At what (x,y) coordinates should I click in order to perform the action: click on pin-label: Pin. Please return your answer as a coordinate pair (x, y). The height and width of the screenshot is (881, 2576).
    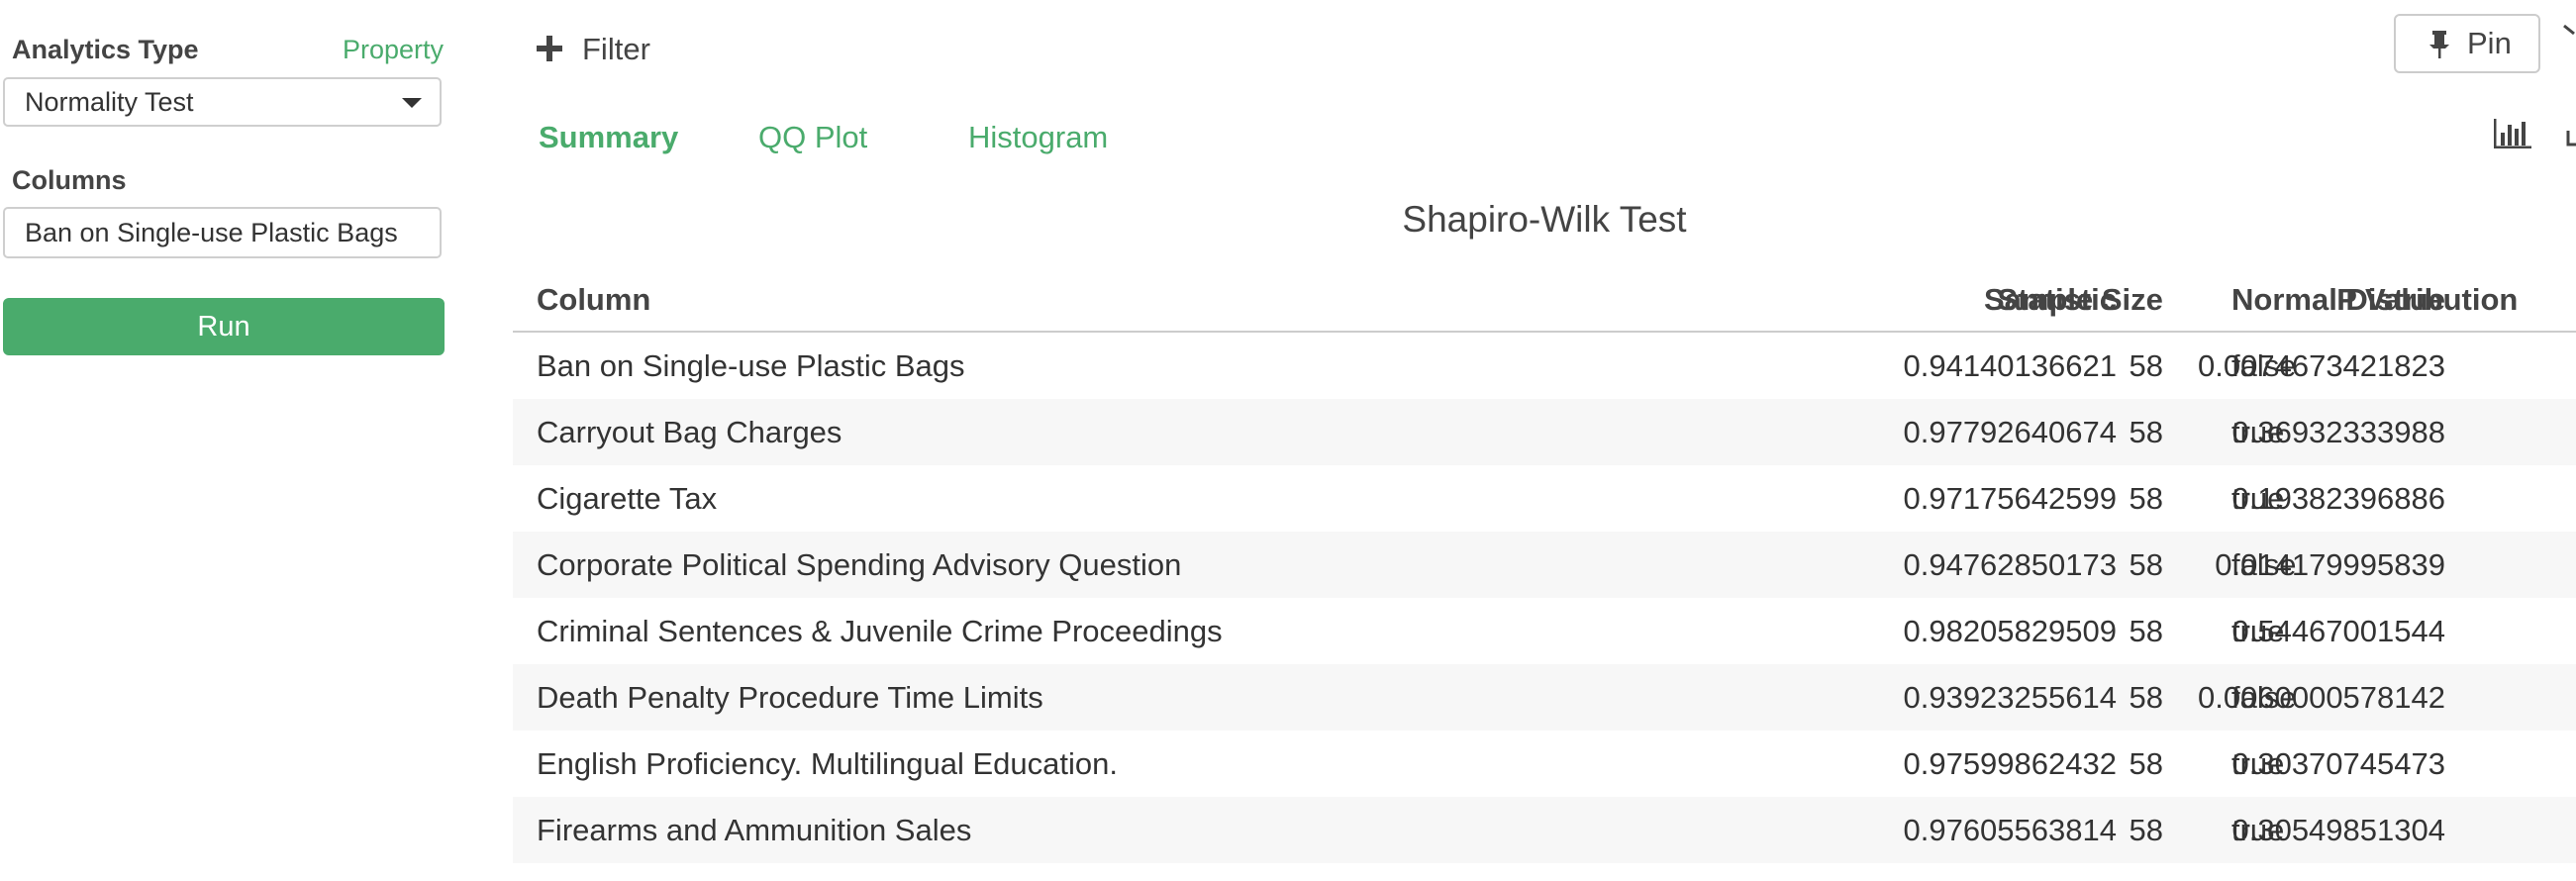
    Looking at the image, I should click on (2490, 43).